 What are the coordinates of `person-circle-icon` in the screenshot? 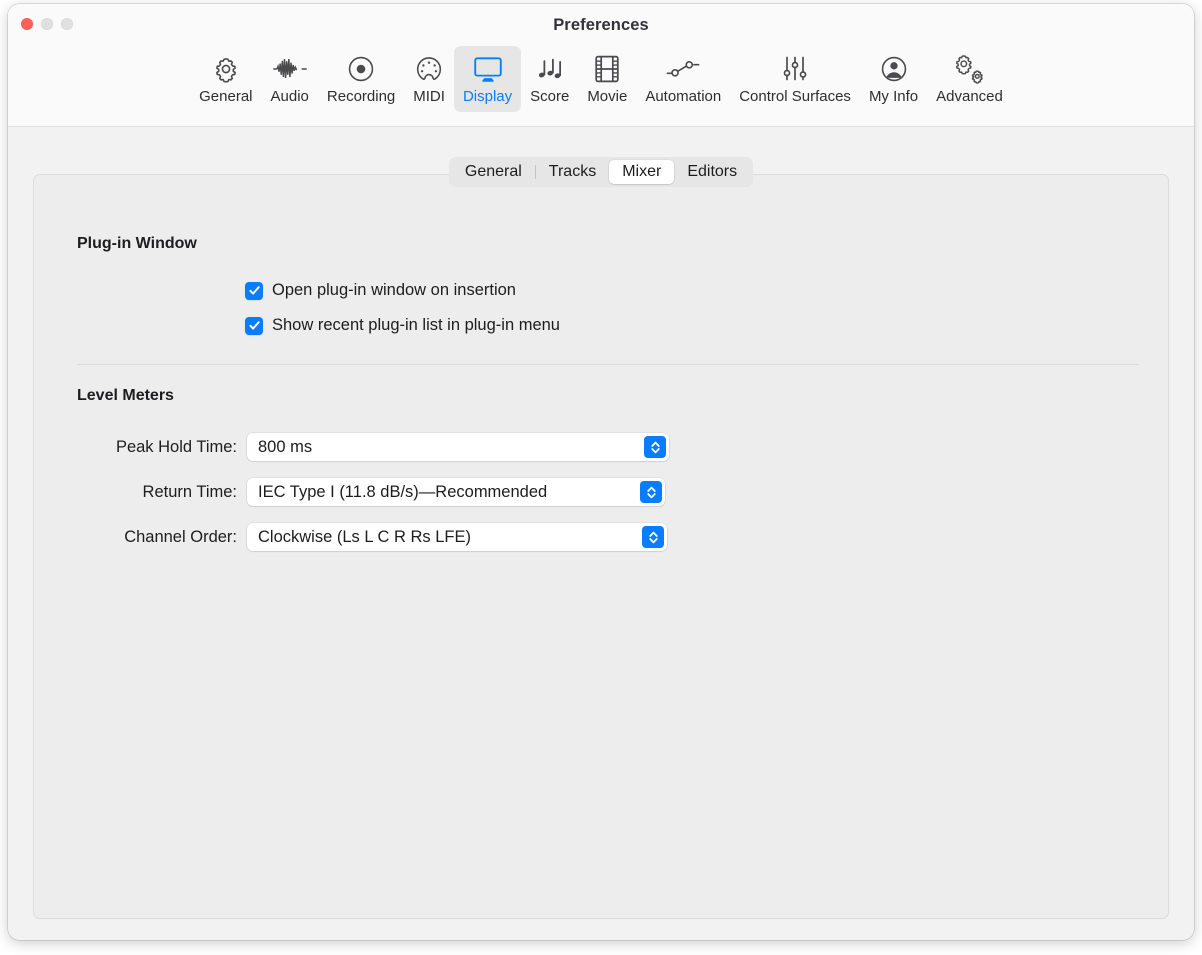 It's located at (894, 69).